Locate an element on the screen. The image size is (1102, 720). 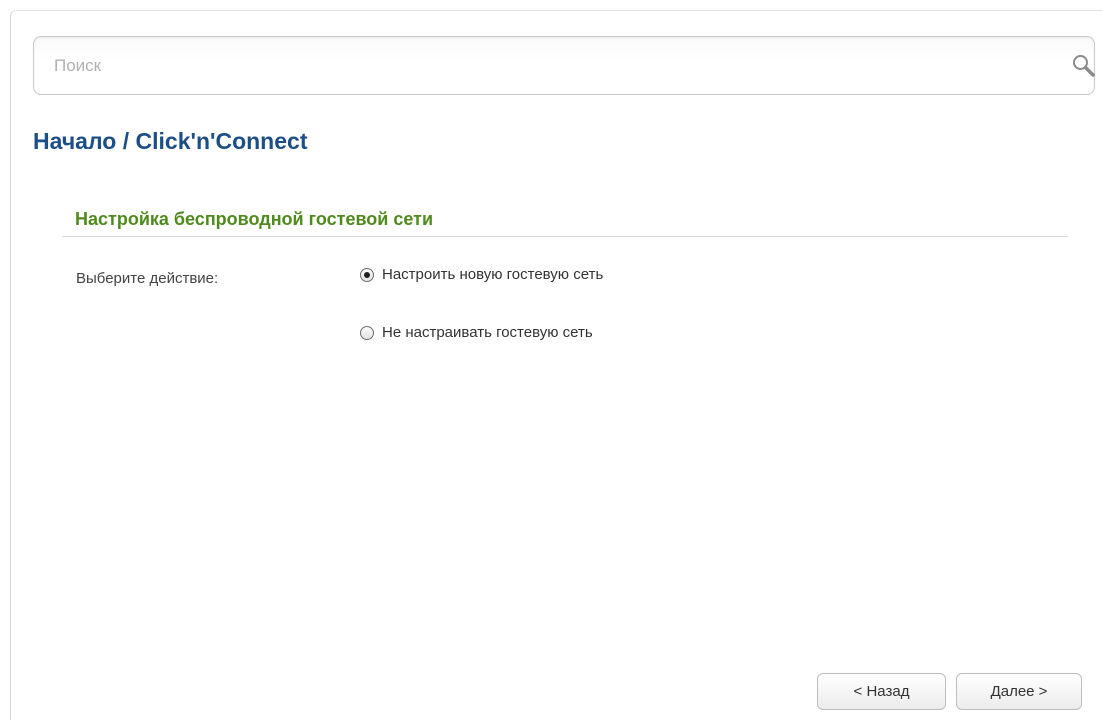
section-divider is located at coordinates (565, 236).